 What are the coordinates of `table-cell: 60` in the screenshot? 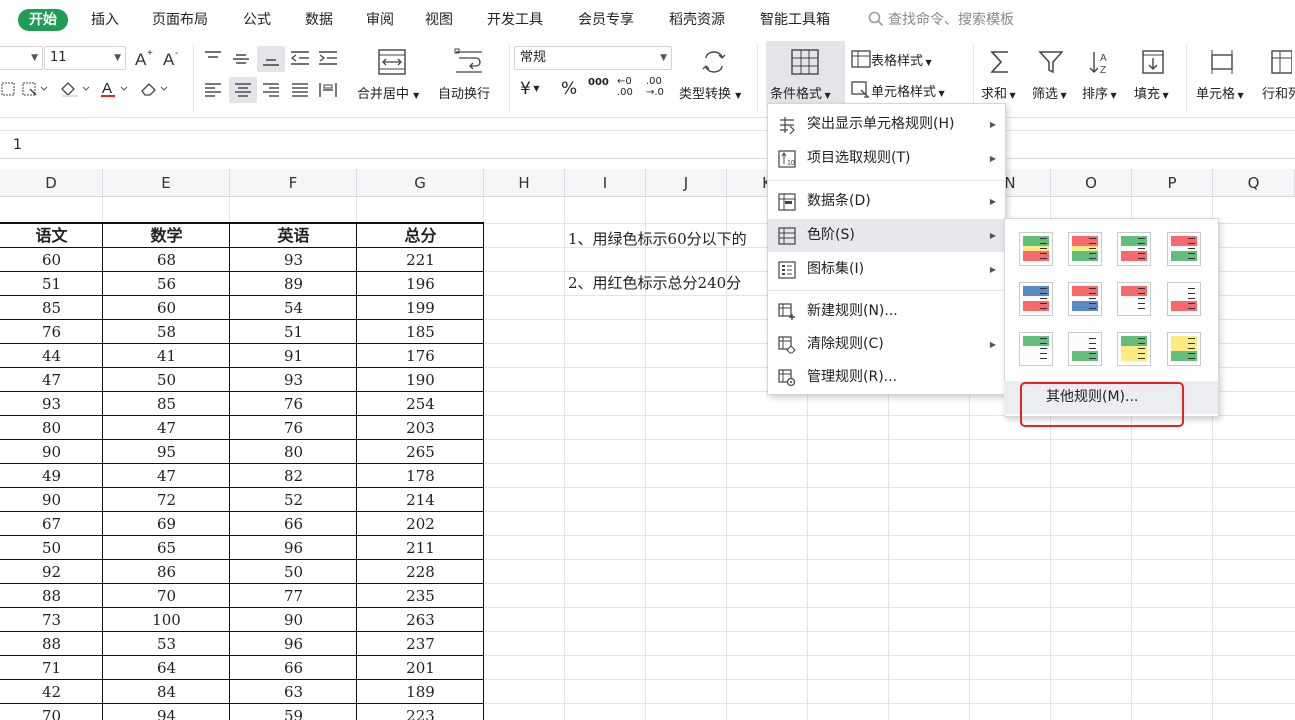 It's located at (166, 308).